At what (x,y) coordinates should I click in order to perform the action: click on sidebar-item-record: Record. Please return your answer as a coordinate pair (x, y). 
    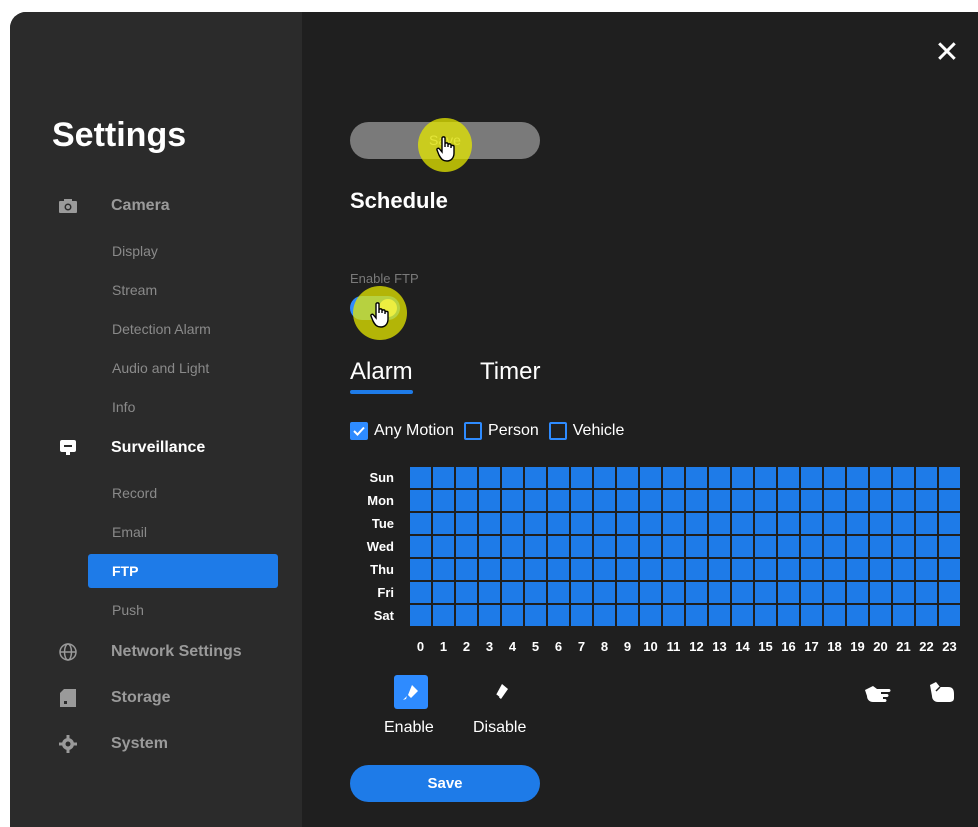
    Looking at the image, I should click on (134, 493).